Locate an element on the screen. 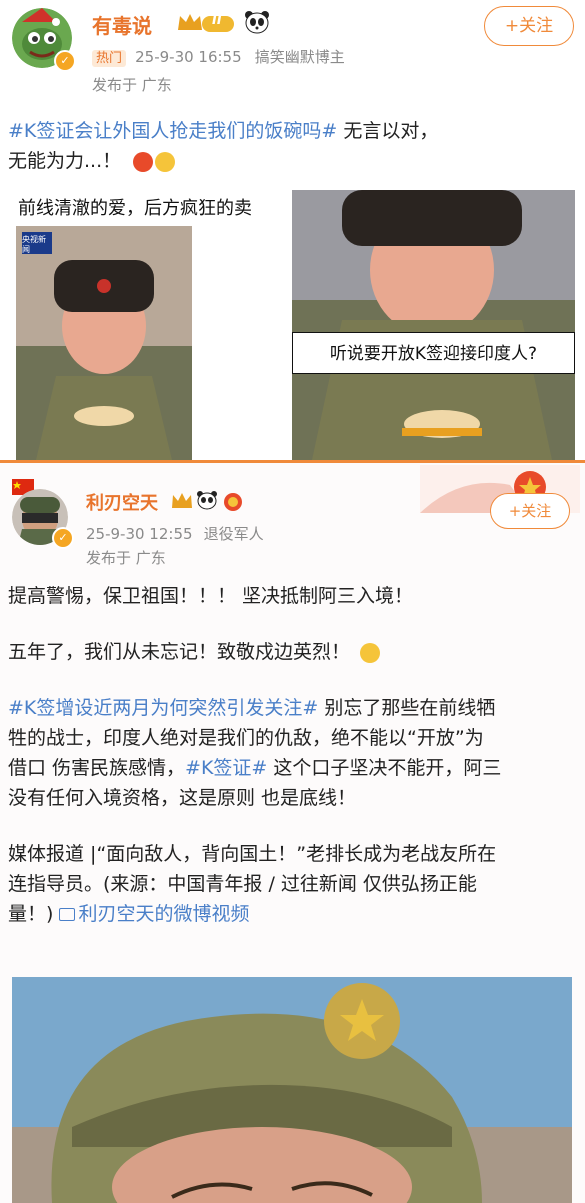 This screenshot has width=585, height=1203. para-2: 五年了，我们从未忘记！致敬戍边英烈！ is located at coordinates (179, 652).